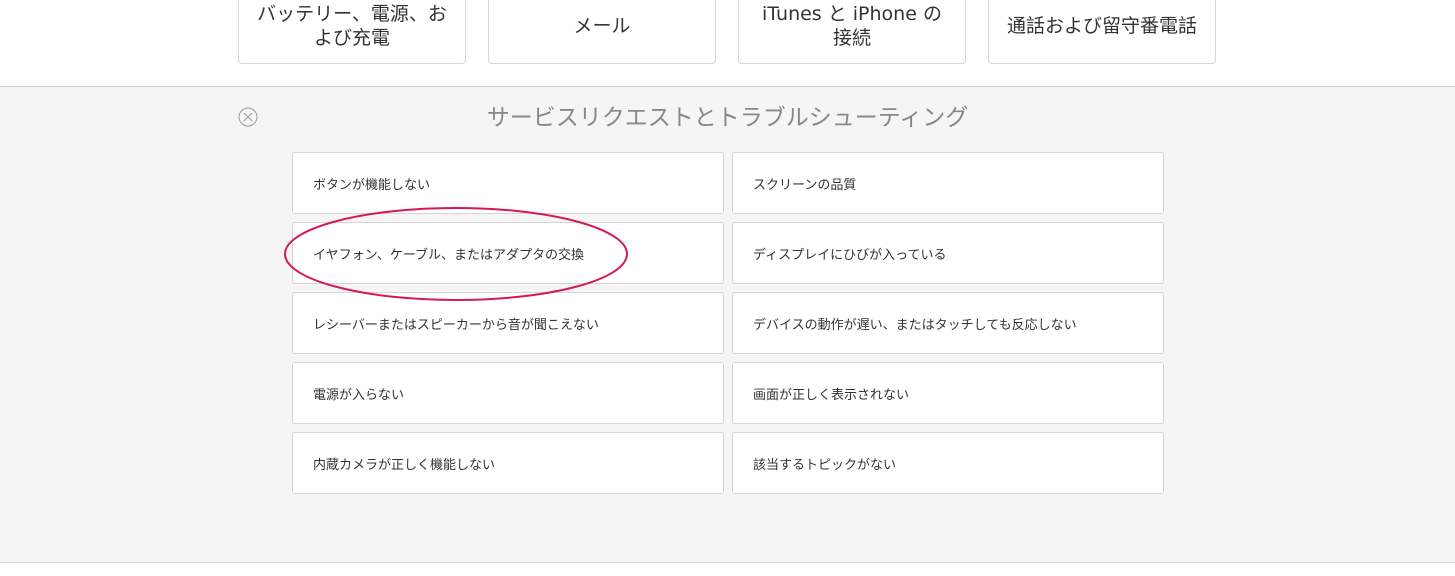  What do you see at coordinates (449, 255) in the screenshot?
I see `topic-label: イヤフォン、ケーブル、またはアダプタの交換` at bounding box center [449, 255].